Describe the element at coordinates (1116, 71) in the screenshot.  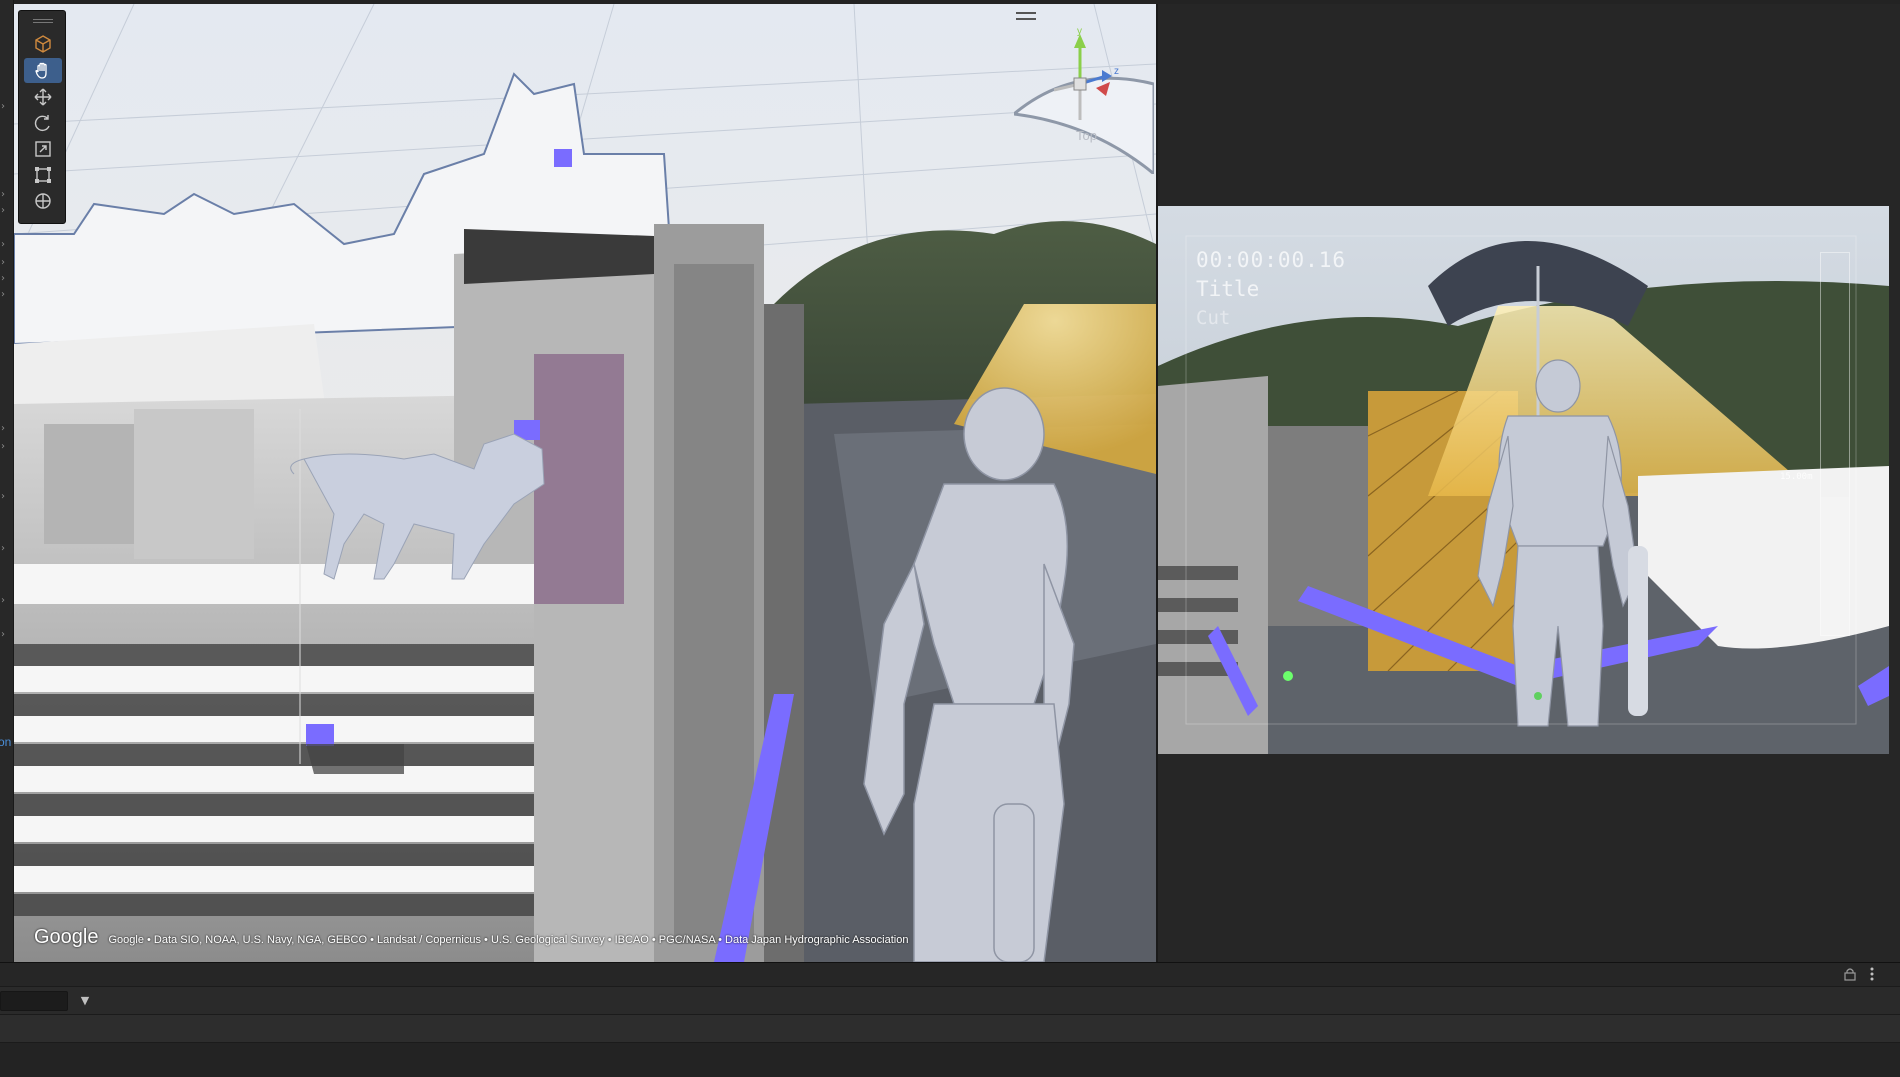
I see `gizmo-z-label: z` at that location.